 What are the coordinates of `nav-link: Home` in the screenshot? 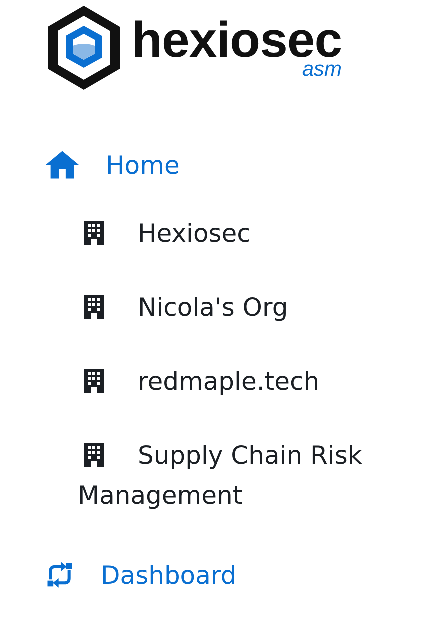 It's located at (143, 165).